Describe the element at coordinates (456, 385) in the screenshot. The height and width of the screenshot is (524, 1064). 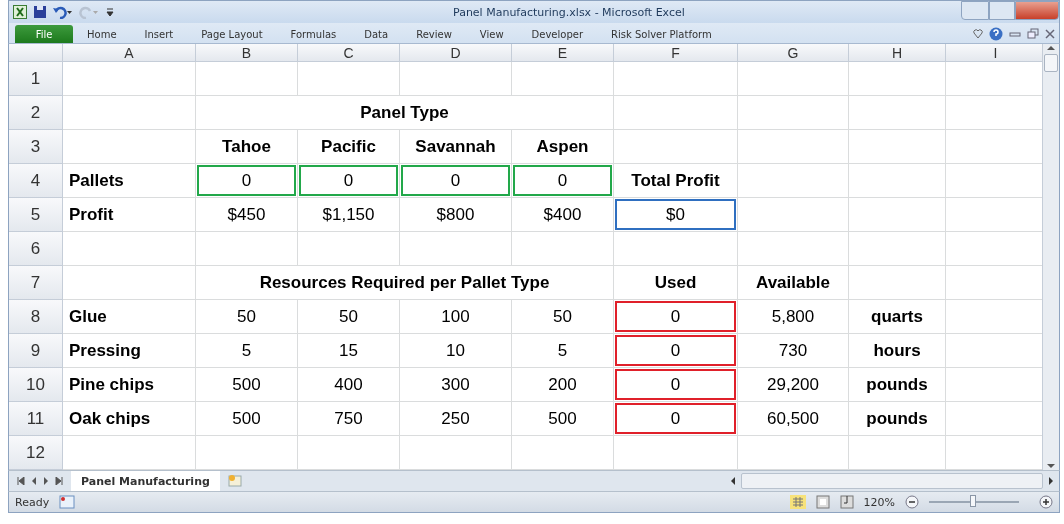
I see `table-cell: 300` at that location.